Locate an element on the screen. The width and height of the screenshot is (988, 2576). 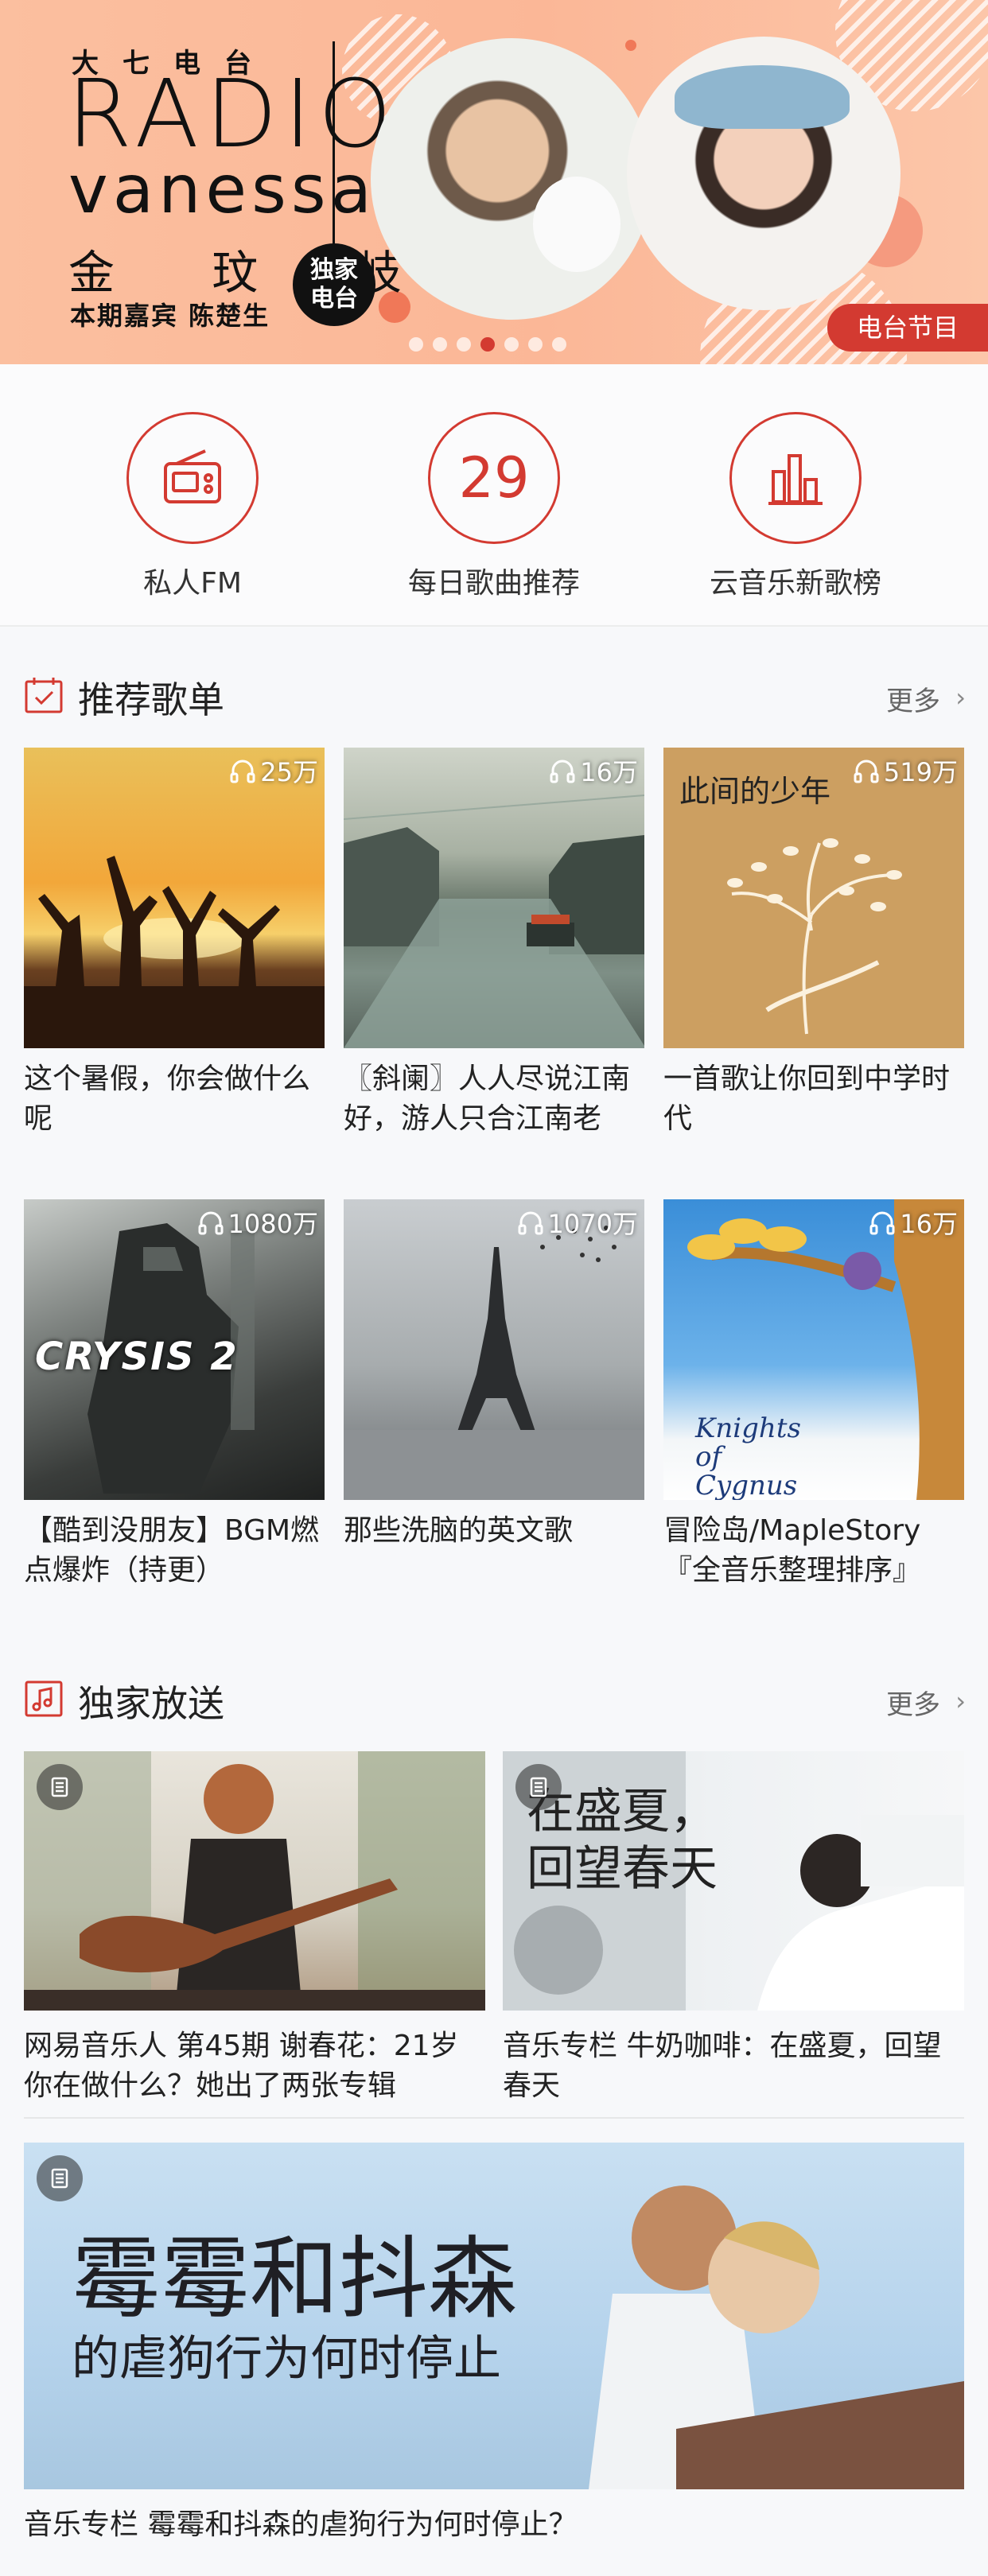
host-photo-male is located at coordinates (511, 179).